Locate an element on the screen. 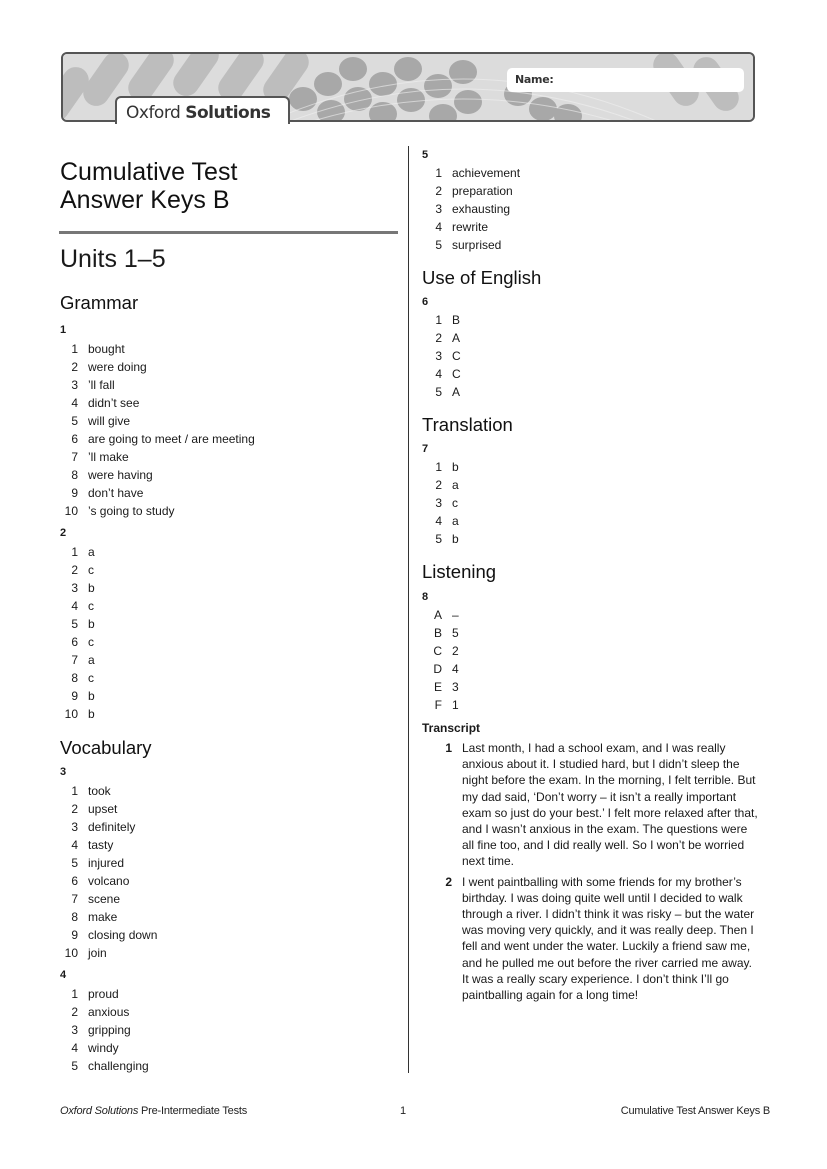  footer-left: Oxford Solutions Pre-Intermediate Tests is located at coordinates (153, 1111).